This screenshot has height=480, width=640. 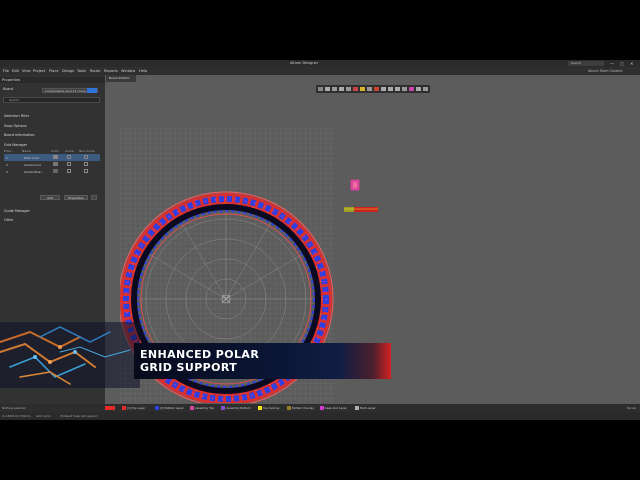 I want to click on layer-label: Assembly Bottom, so click(x=238, y=408).